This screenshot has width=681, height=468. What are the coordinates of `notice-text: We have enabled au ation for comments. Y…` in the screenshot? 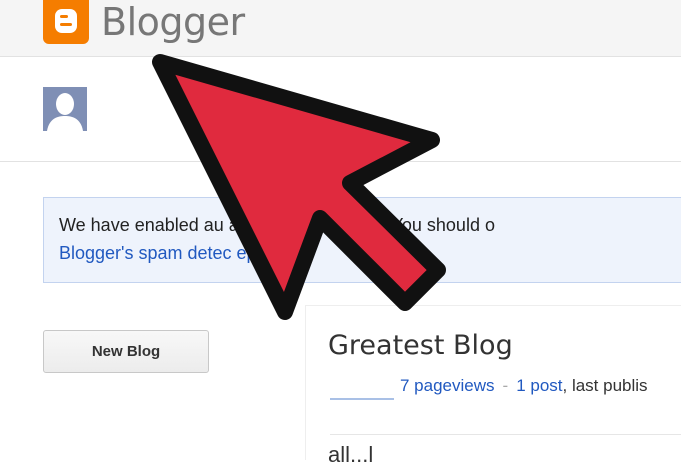 It's located at (277, 225).